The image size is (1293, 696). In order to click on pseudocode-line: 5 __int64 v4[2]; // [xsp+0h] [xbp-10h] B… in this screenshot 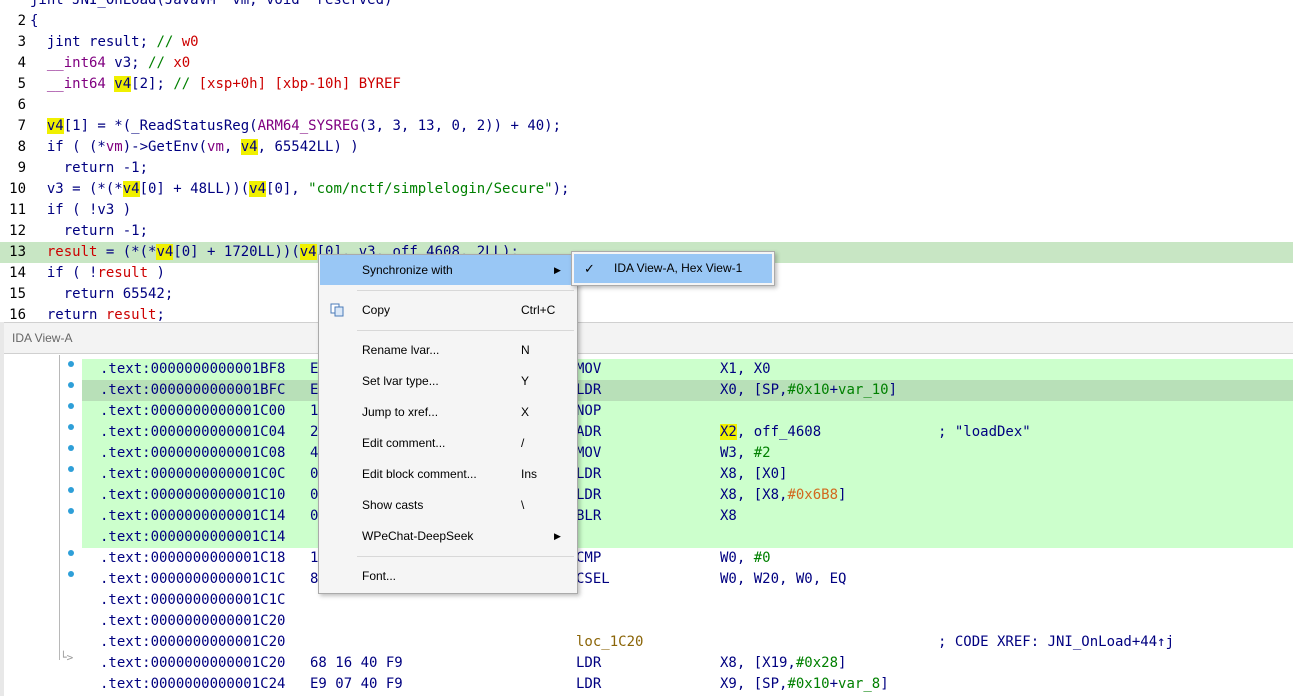, I will do `click(646, 84)`.